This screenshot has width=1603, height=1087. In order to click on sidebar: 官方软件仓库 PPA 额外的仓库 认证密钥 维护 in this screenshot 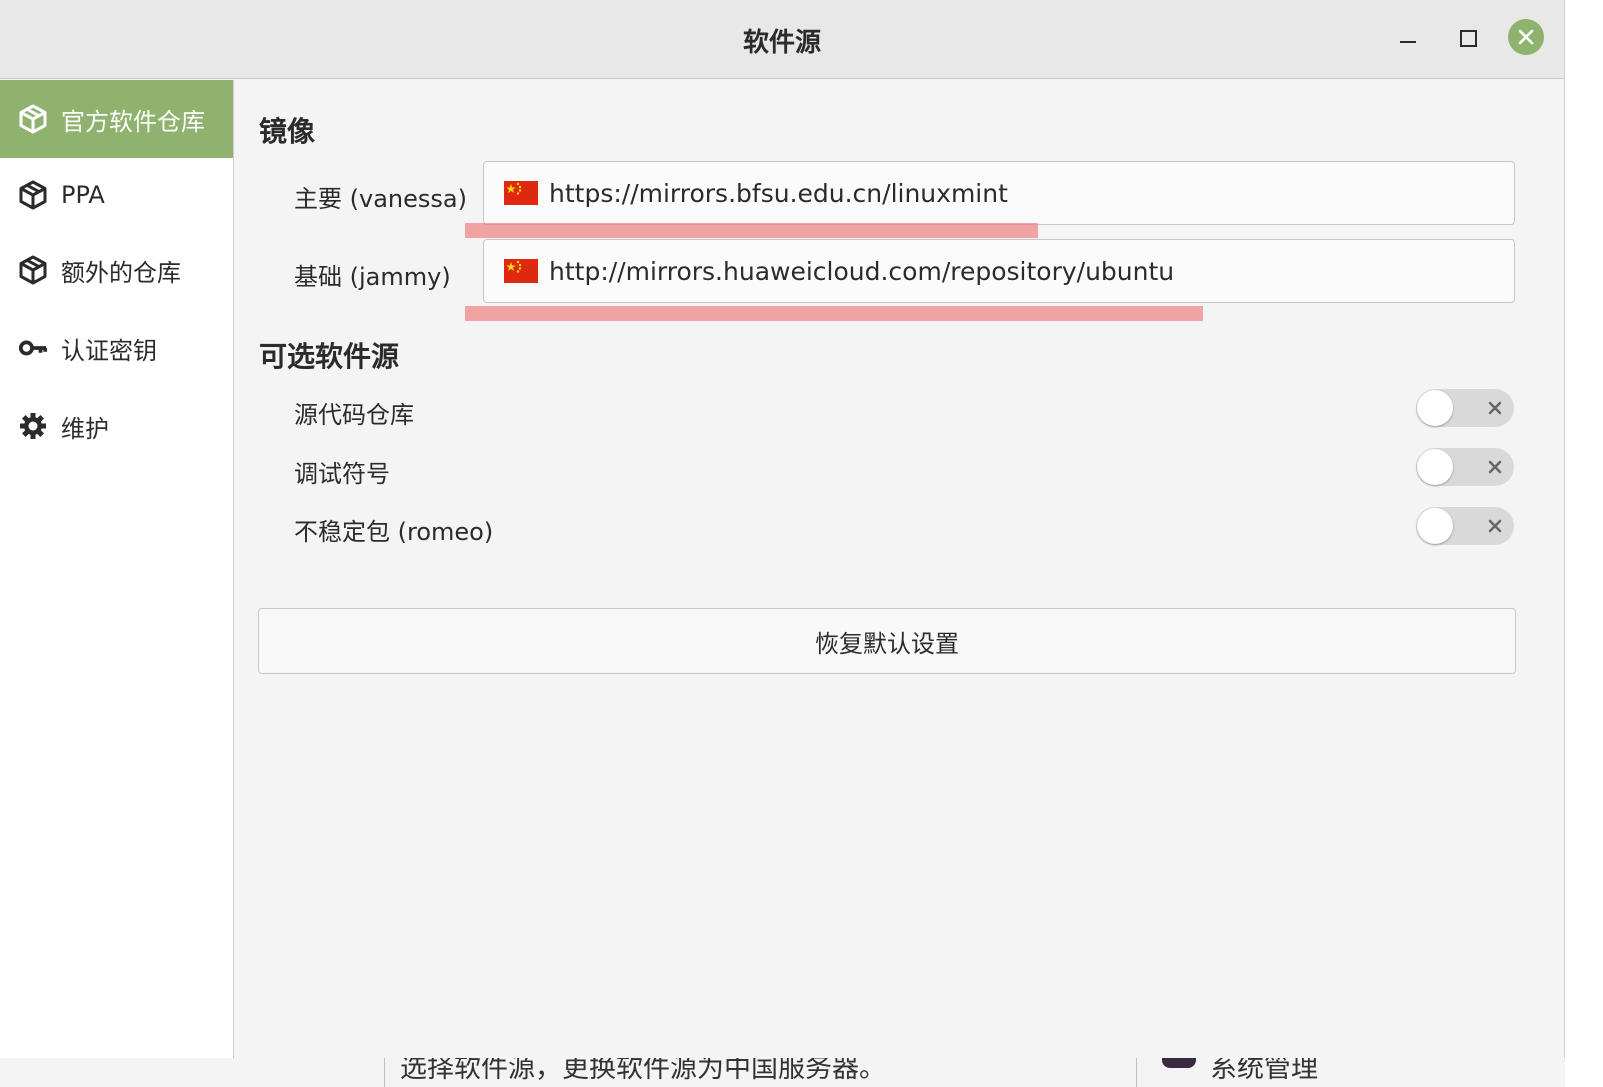, I will do `click(117, 569)`.